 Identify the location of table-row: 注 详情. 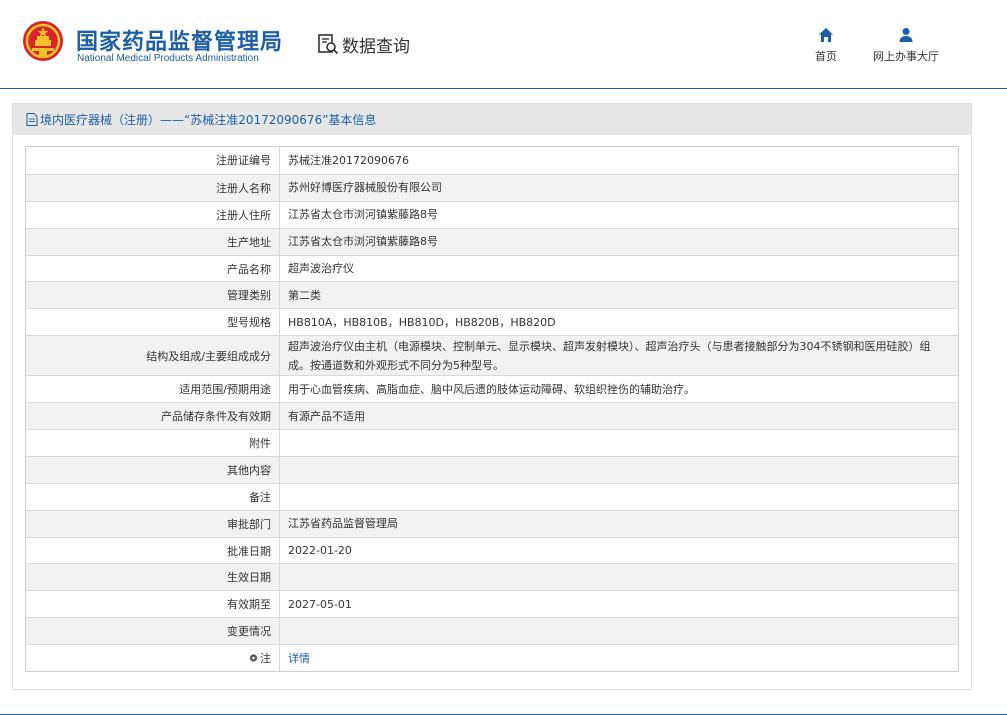
(492, 658).